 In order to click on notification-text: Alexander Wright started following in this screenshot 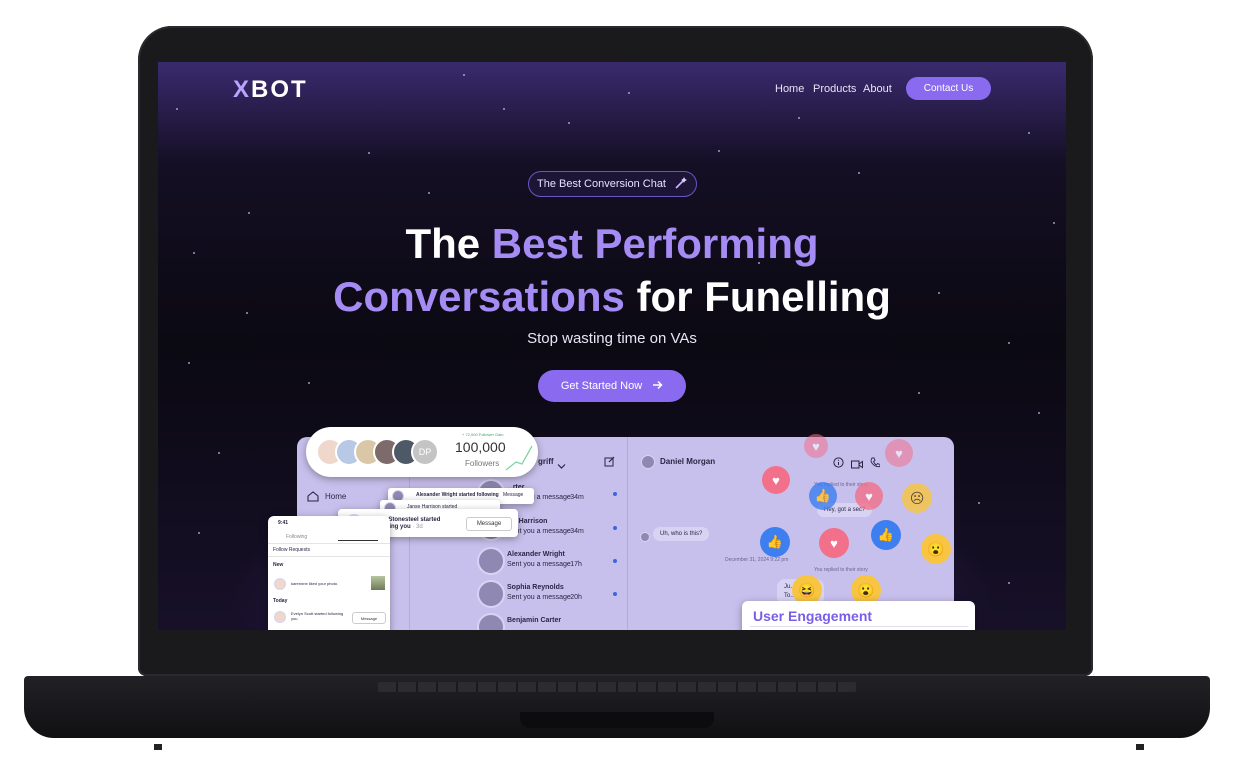, I will do `click(457, 495)`.